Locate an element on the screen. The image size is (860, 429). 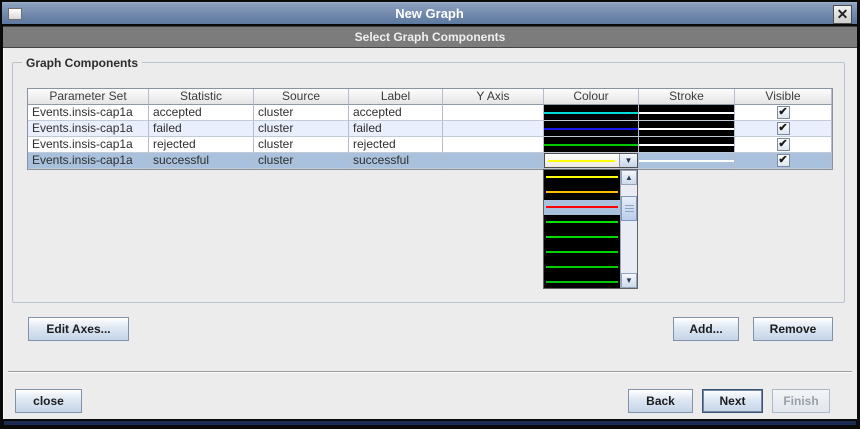
col-header-parameter-set: Parameter Set is located at coordinates (88, 97).